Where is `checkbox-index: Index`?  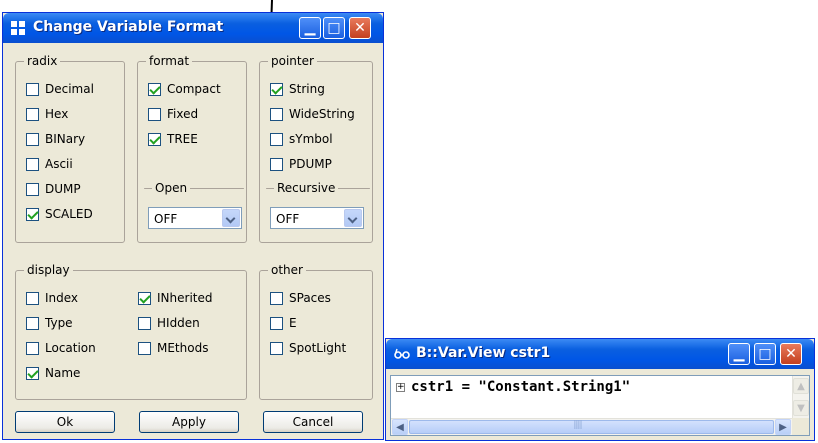
checkbox-index: Index is located at coordinates (52, 298).